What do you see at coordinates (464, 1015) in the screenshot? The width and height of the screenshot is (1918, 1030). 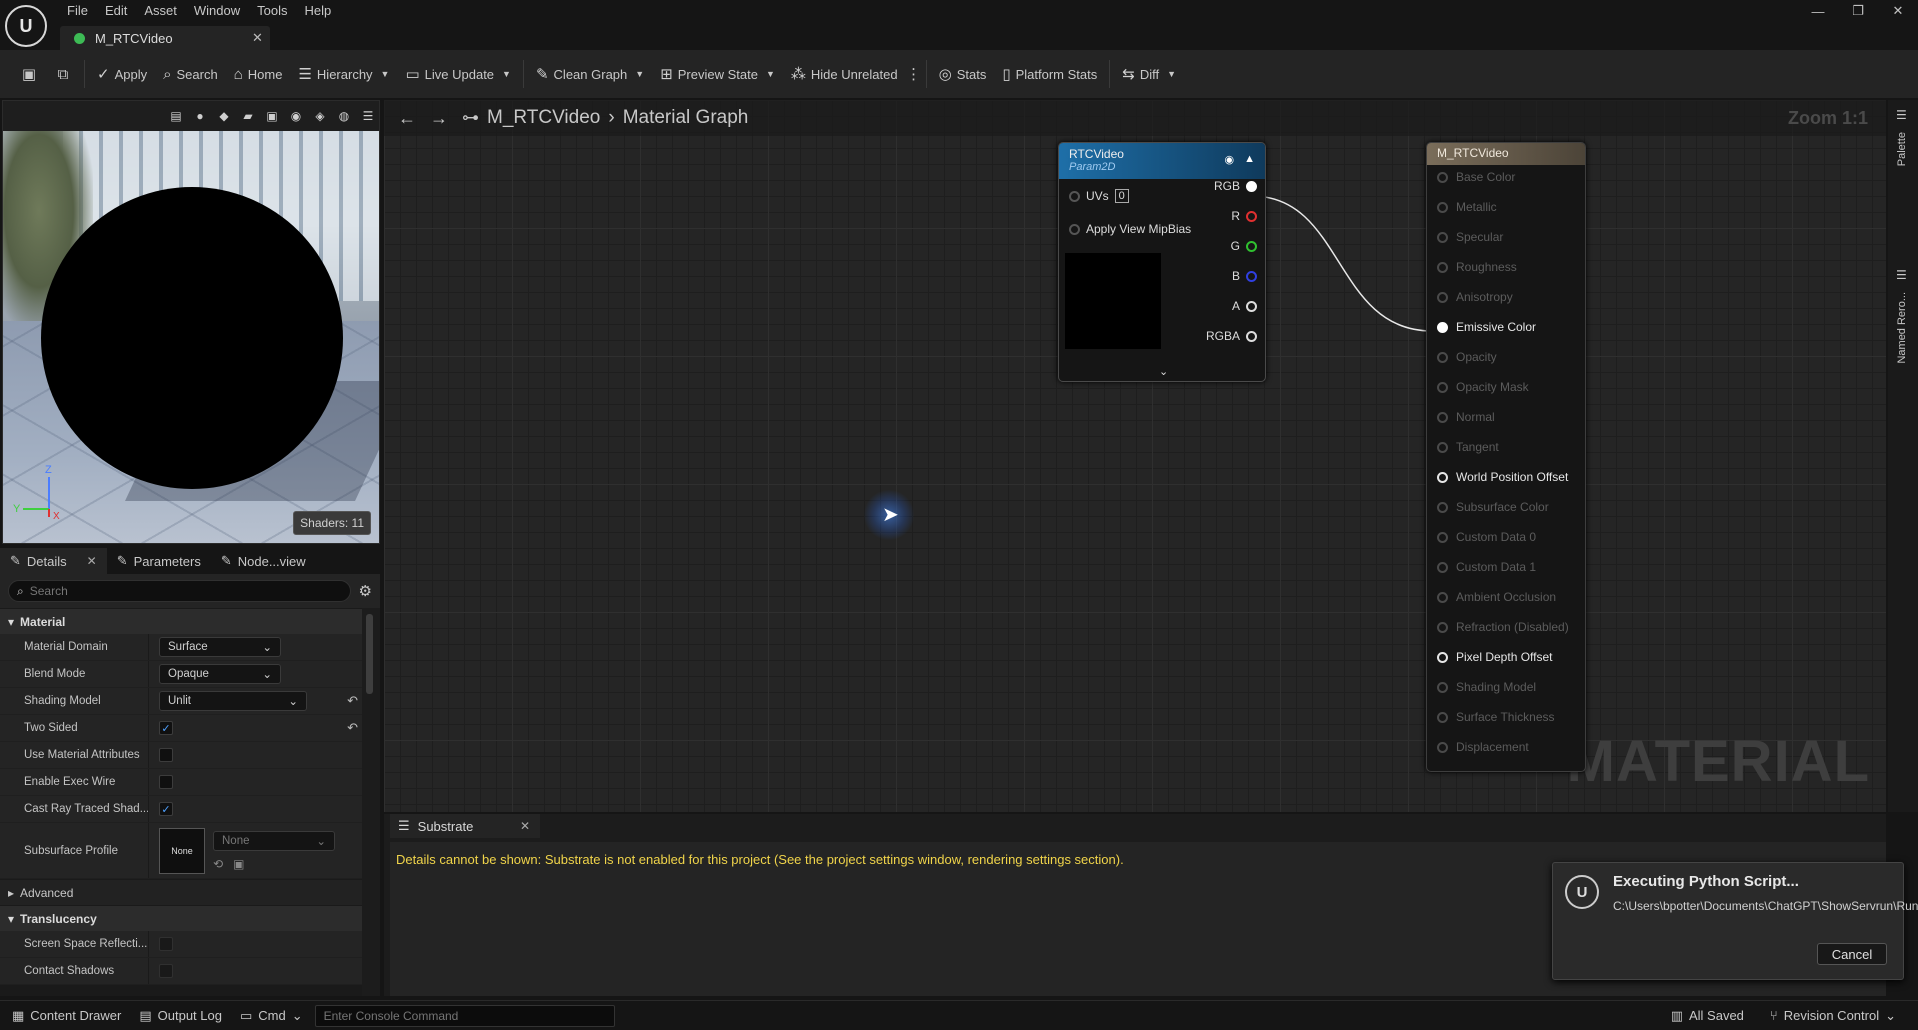 I see `console-command-box` at bounding box center [464, 1015].